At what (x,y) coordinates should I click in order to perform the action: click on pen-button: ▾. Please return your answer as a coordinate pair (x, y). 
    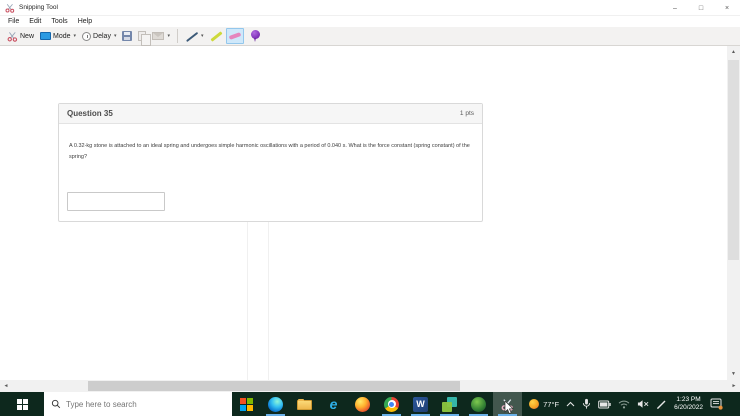
    Looking at the image, I should click on (194, 36).